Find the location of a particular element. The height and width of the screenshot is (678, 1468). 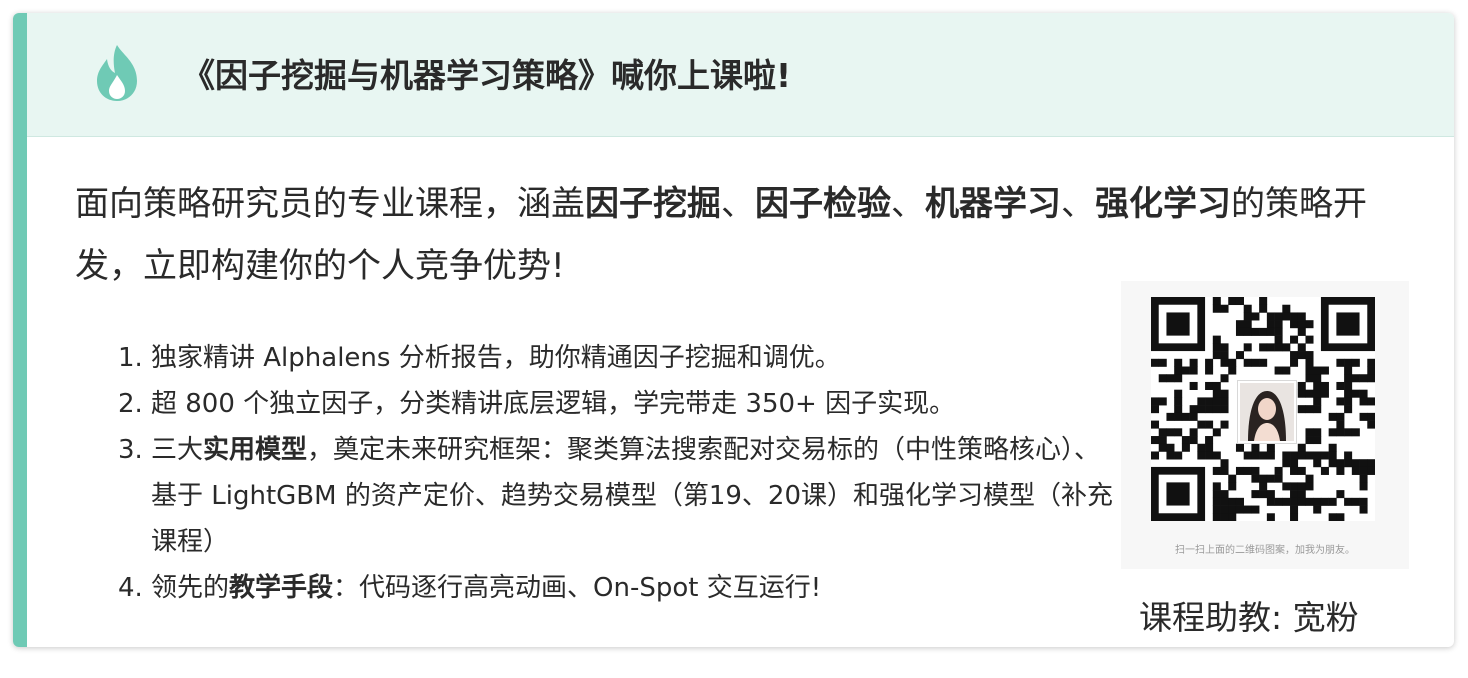

list-text: ：代码逐行高亮动画、On-Spot 交互运行! is located at coordinates (577, 588).